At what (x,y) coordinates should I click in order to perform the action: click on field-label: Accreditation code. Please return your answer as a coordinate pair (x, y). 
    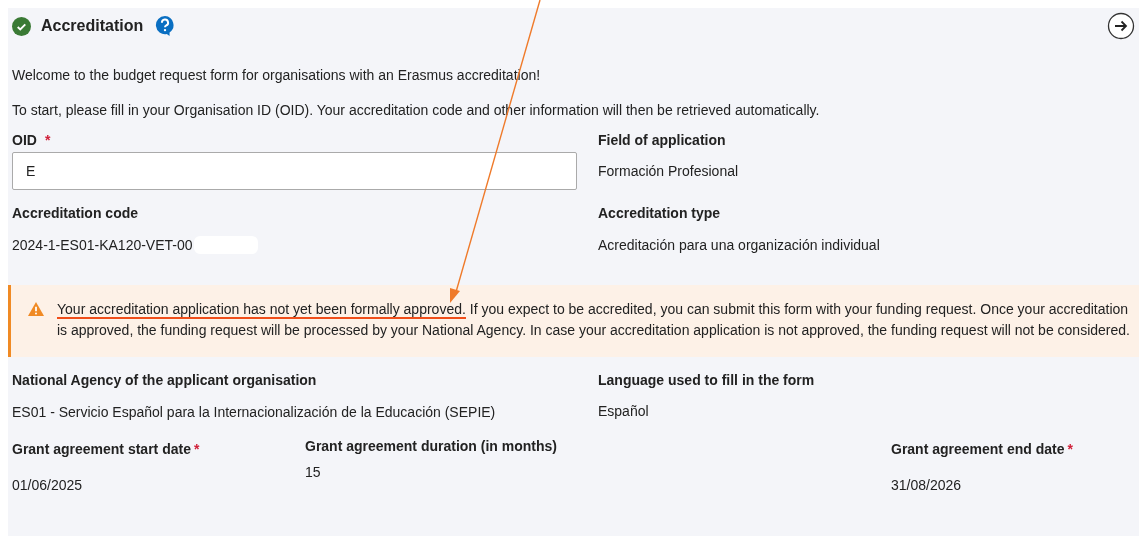
    Looking at the image, I should click on (75, 213).